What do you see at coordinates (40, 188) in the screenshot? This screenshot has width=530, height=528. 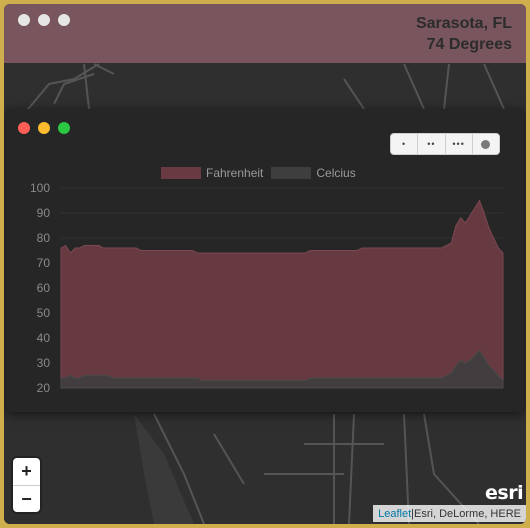 I see `y-tick-label: 100` at bounding box center [40, 188].